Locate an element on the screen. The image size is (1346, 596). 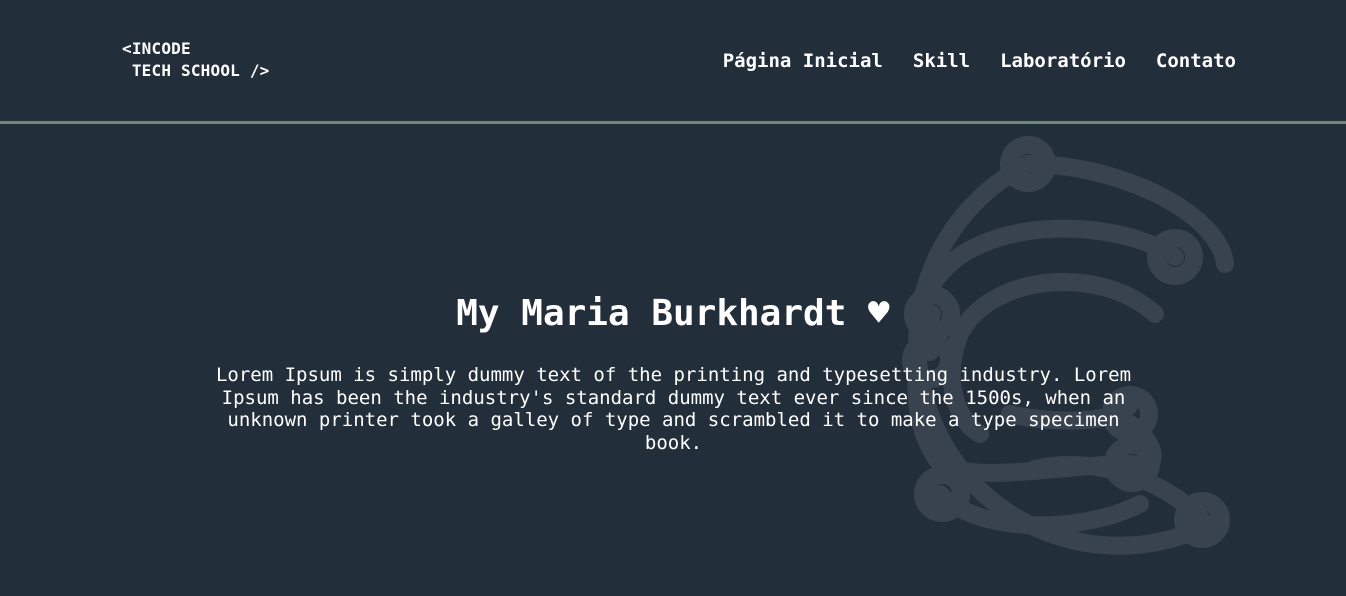
logo-line-2: TECH SCHOOL /> is located at coordinates (196, 70).